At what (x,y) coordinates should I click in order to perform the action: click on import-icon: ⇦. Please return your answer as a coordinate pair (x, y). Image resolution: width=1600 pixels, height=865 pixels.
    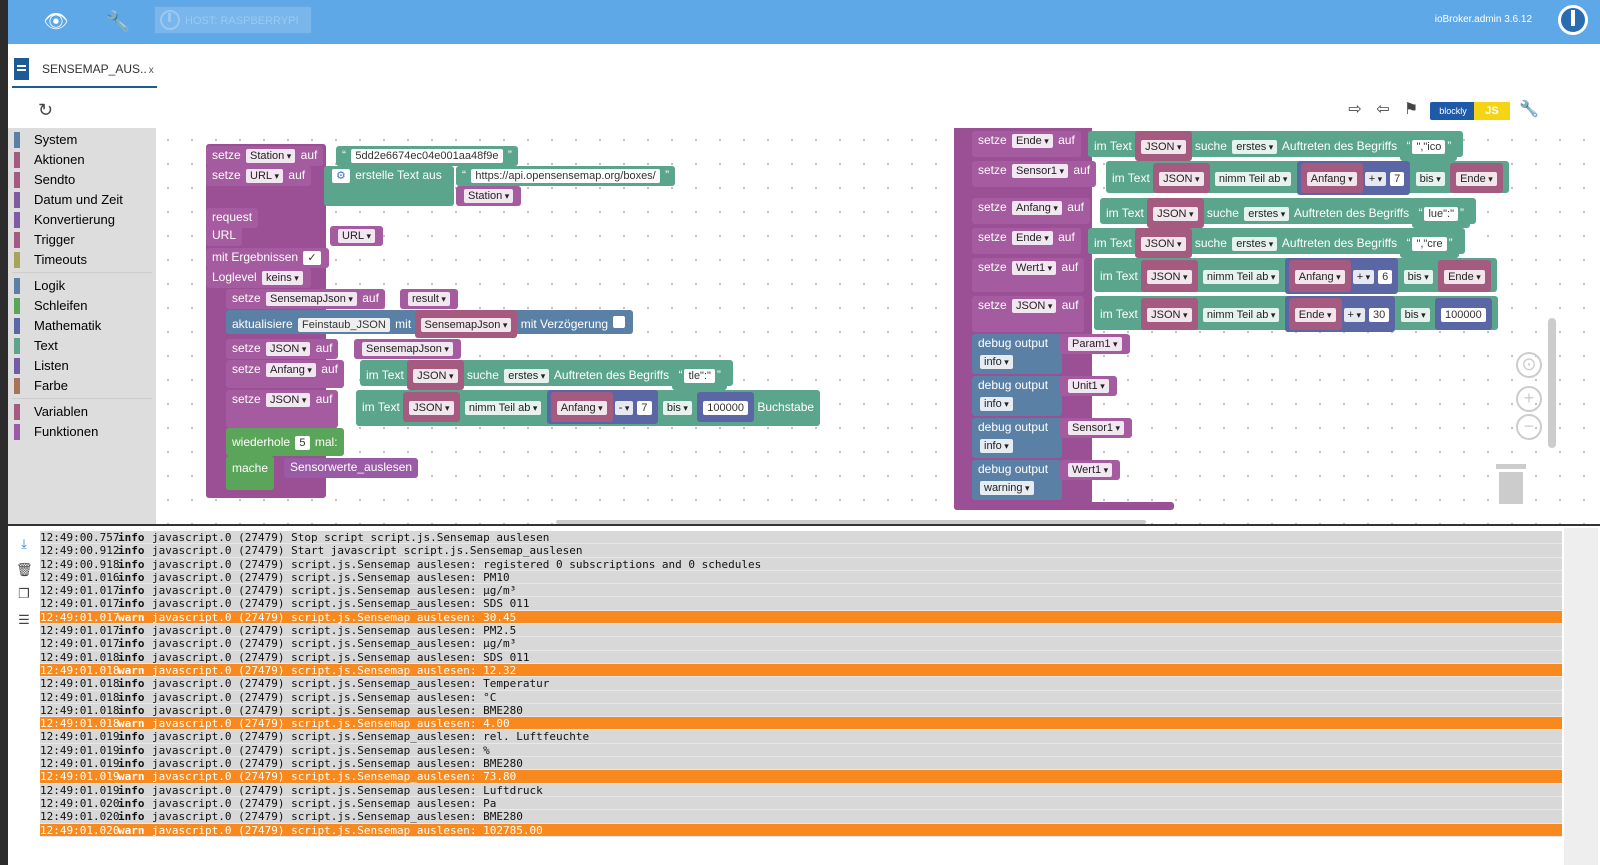
    Looking at the image, I should click on (1383, 110).